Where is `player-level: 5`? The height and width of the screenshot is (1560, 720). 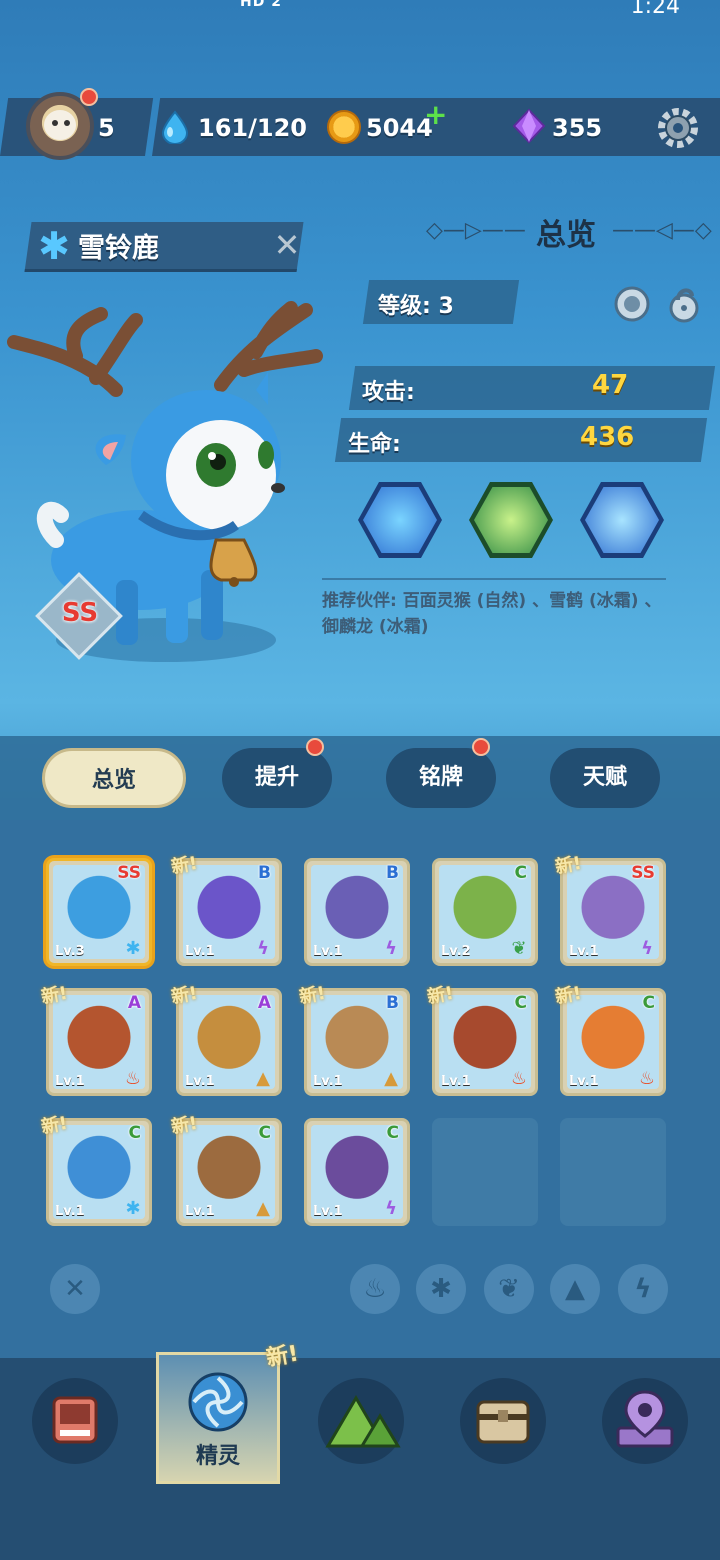 player-level: 5 is located at coordinates (106, 128).